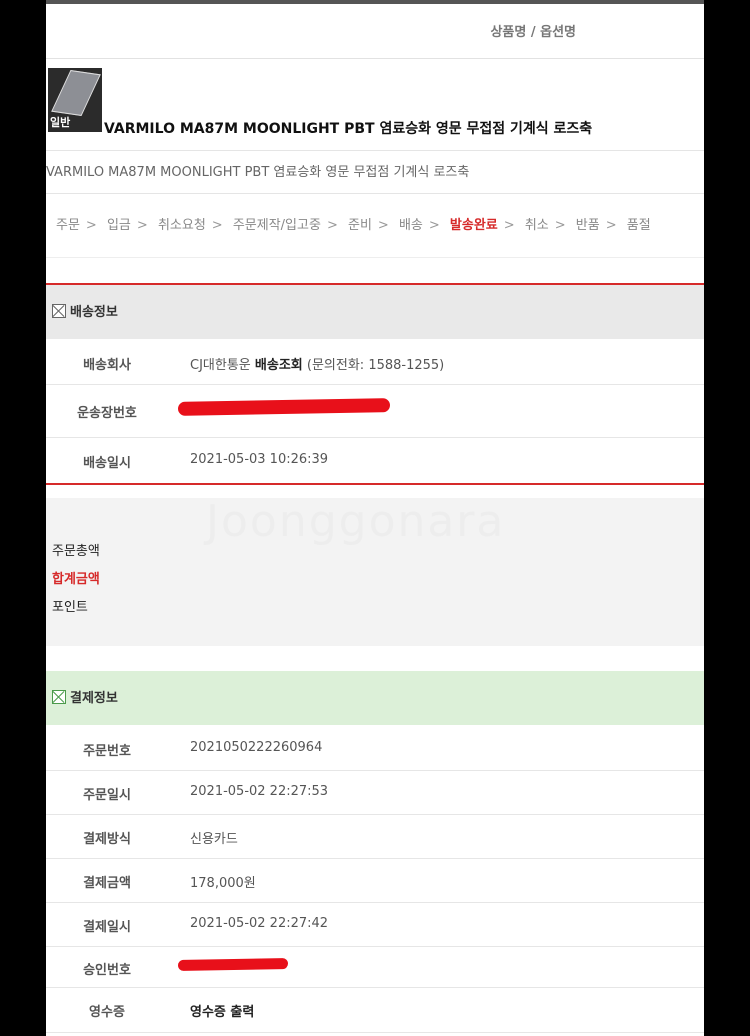  I want to click on shipping-date-value: 2021-05-03 10:26:39, so click(259, 459).